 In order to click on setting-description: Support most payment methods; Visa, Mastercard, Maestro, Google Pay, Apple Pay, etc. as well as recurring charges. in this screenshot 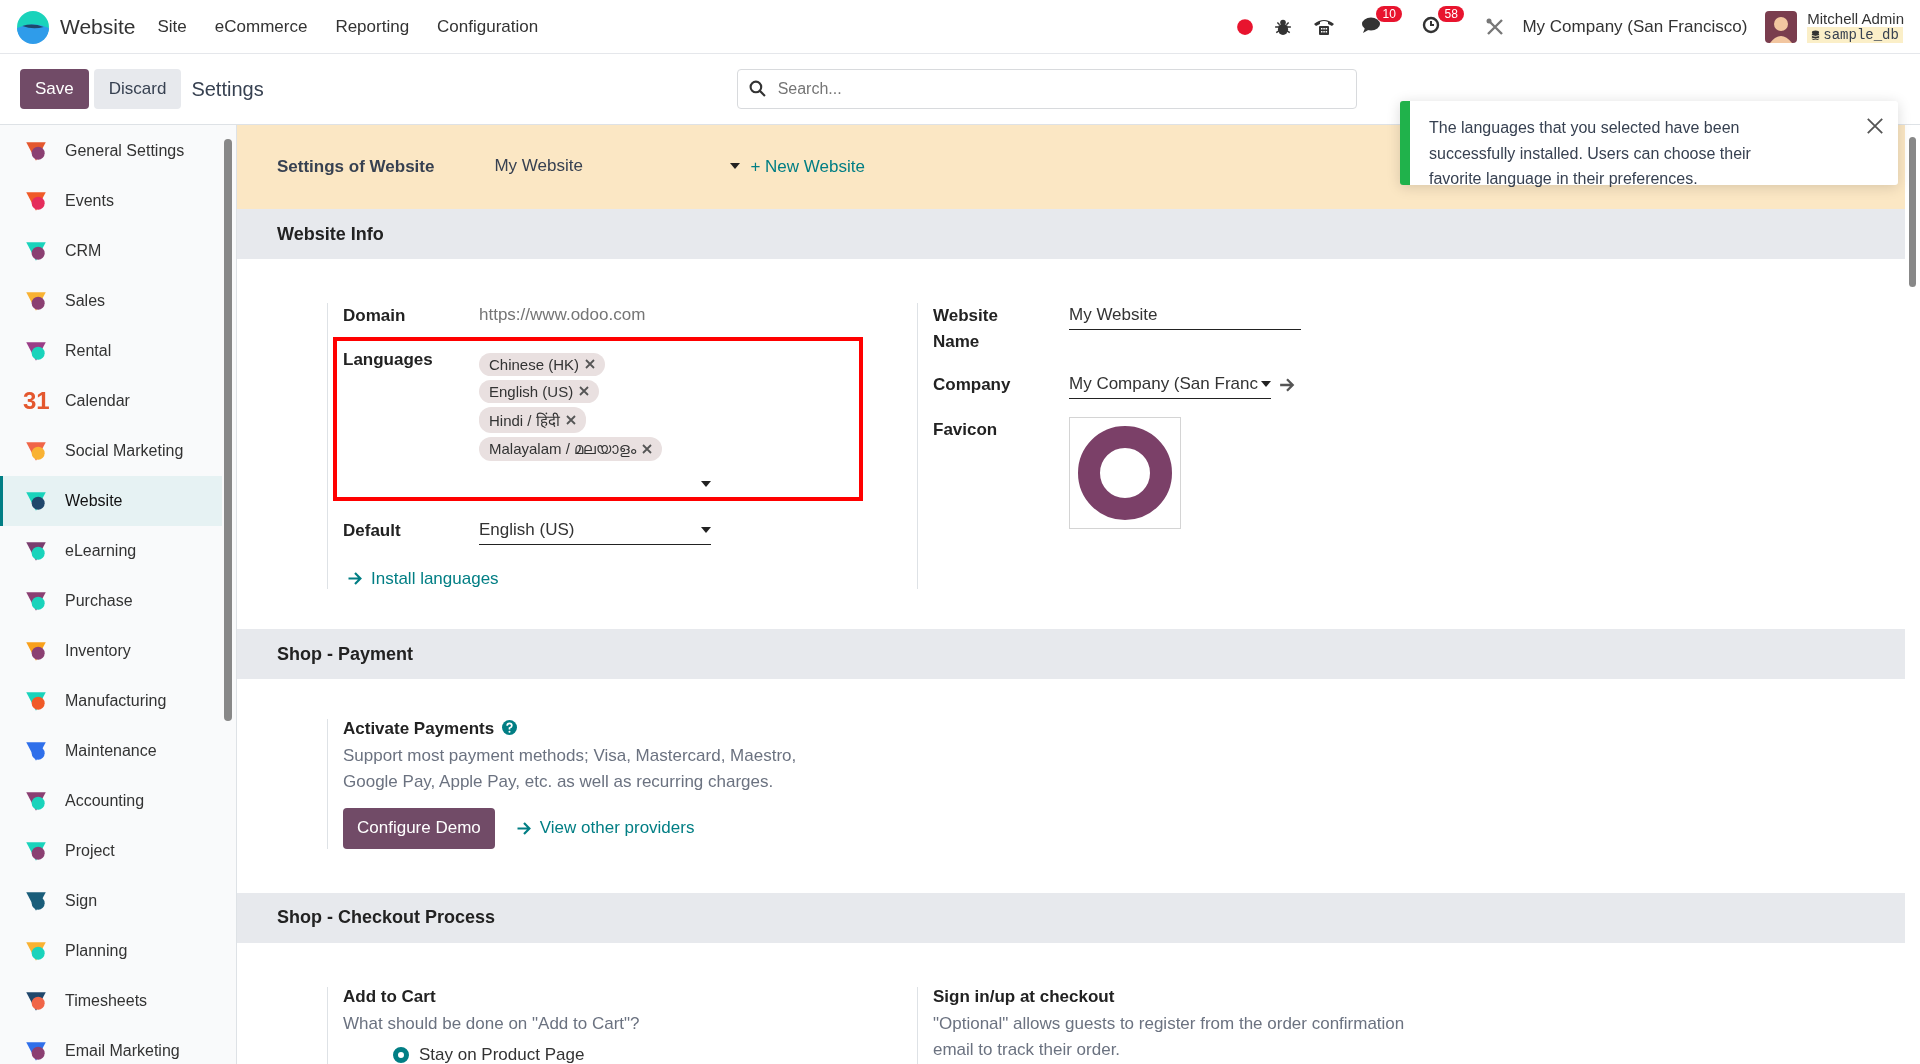, I will do `click(570, 769)`.